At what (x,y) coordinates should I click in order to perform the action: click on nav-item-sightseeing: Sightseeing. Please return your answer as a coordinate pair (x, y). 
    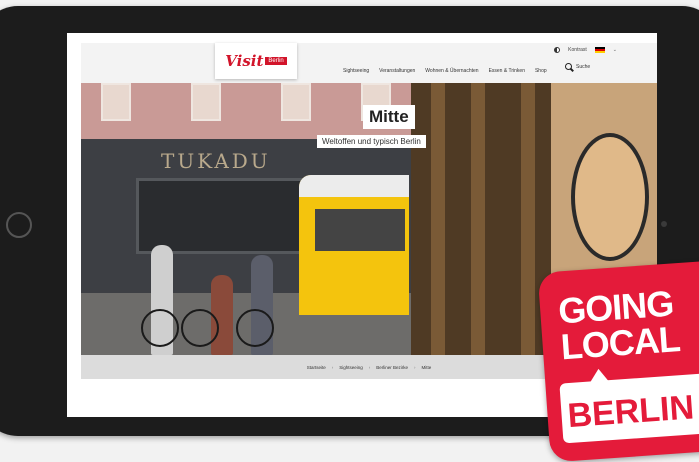
    Looking at the image, I should click on (356, 71).